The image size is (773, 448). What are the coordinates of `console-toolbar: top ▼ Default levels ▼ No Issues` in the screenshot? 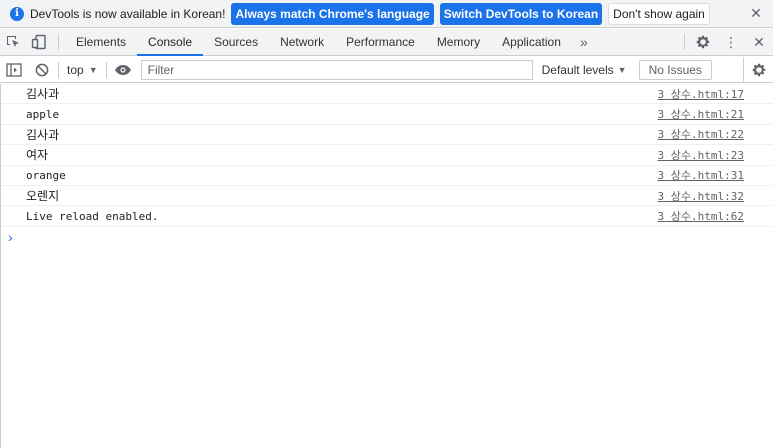 It's located at (386, 70).